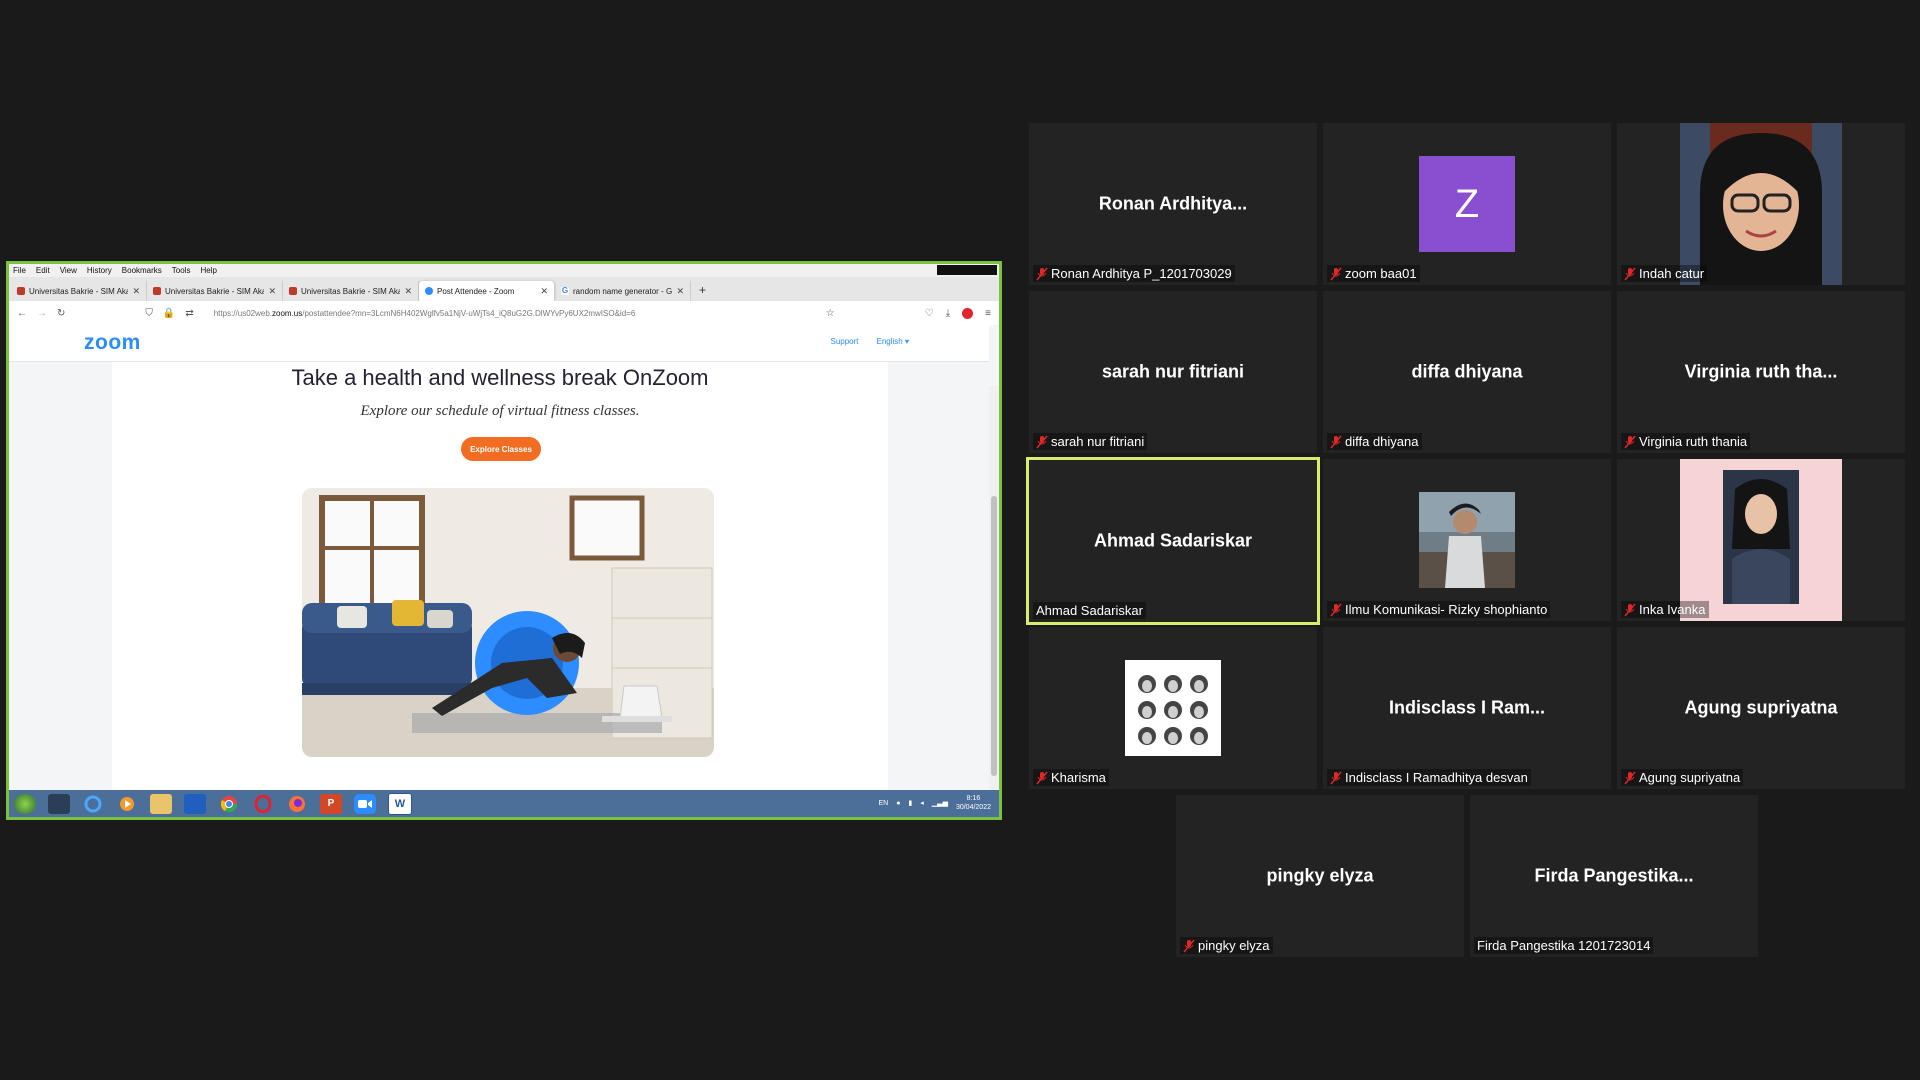 The width and height of the screenshot is (1920, 1080). Describe the element at coordinates (1226, 945) in the screenshot. I see `participant-nameplate: pingky elyza` at that location.